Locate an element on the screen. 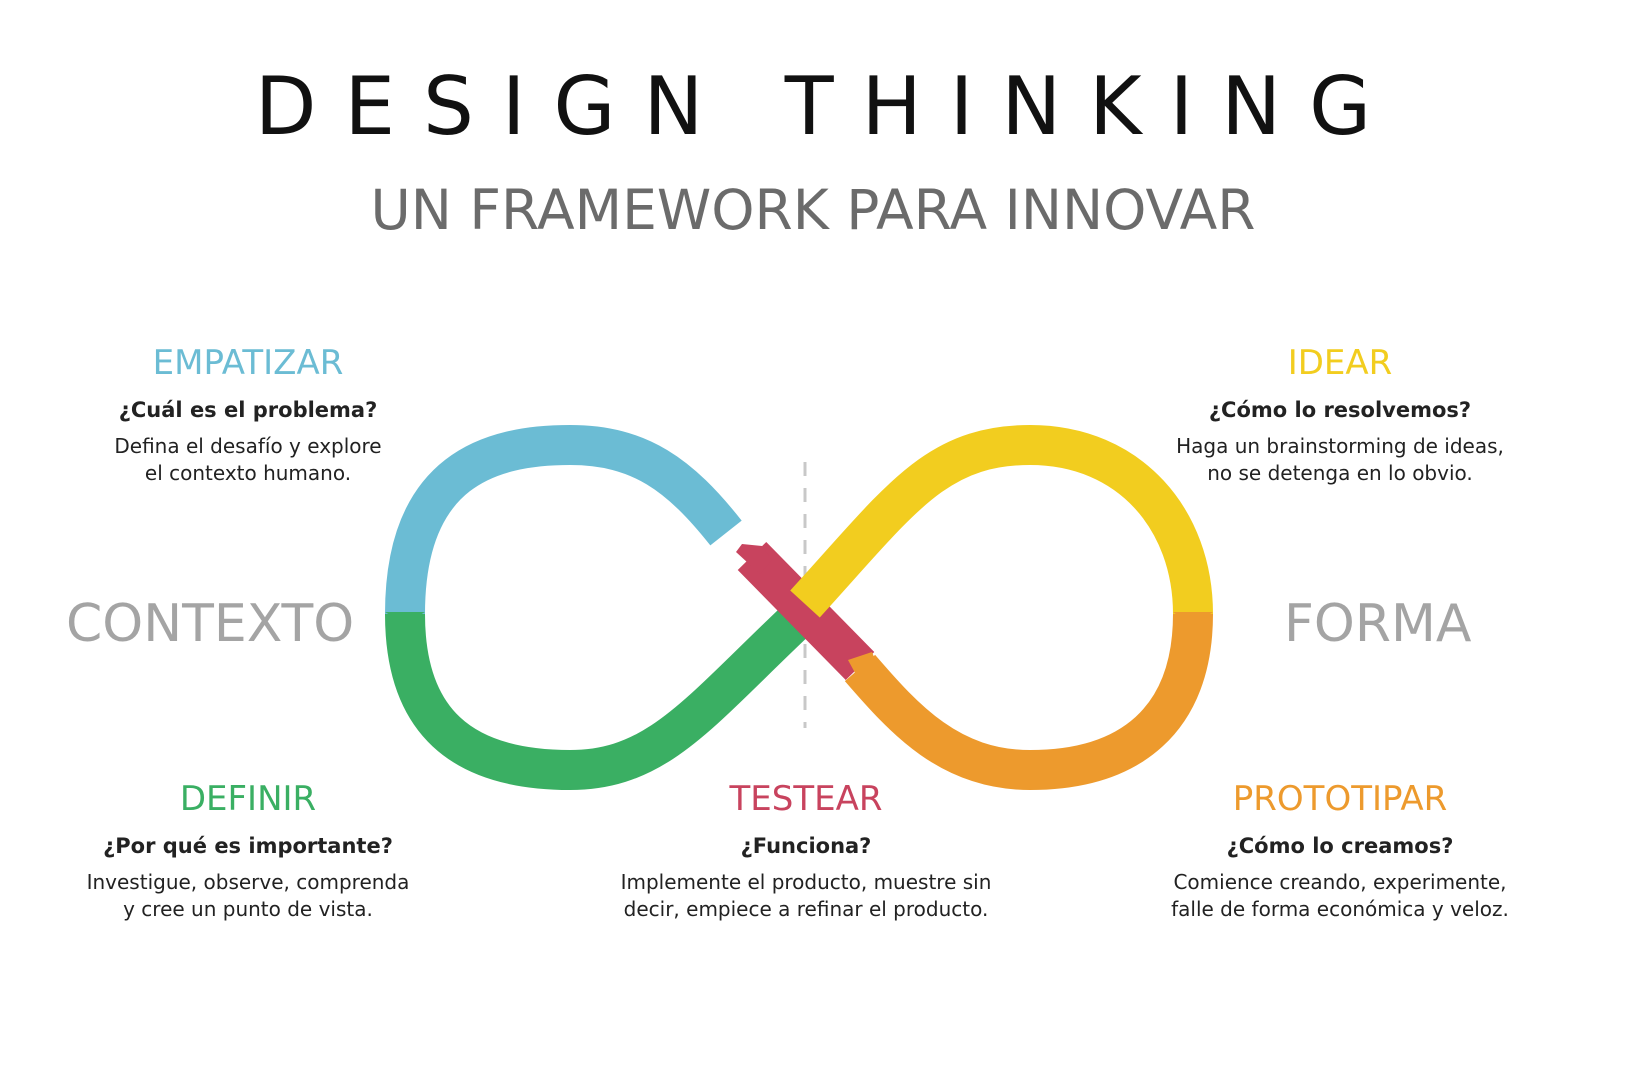 The image size is (1626, 1070). stage-name-definir: DEFINIR is located at coordinates (248, 799).